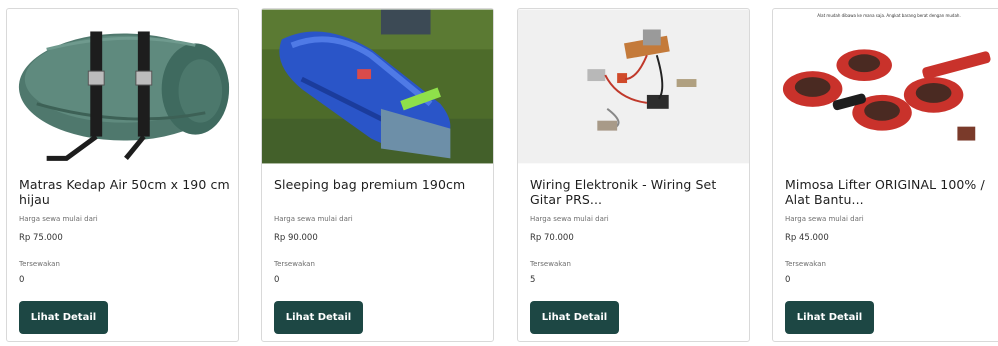 Image resolution: width=998 pixels, height=346 pixels. What do you see at coordinates (807, 238) in the screenshot?
I see `product-price: Rp 45.000` at bounding box center [807, 238].